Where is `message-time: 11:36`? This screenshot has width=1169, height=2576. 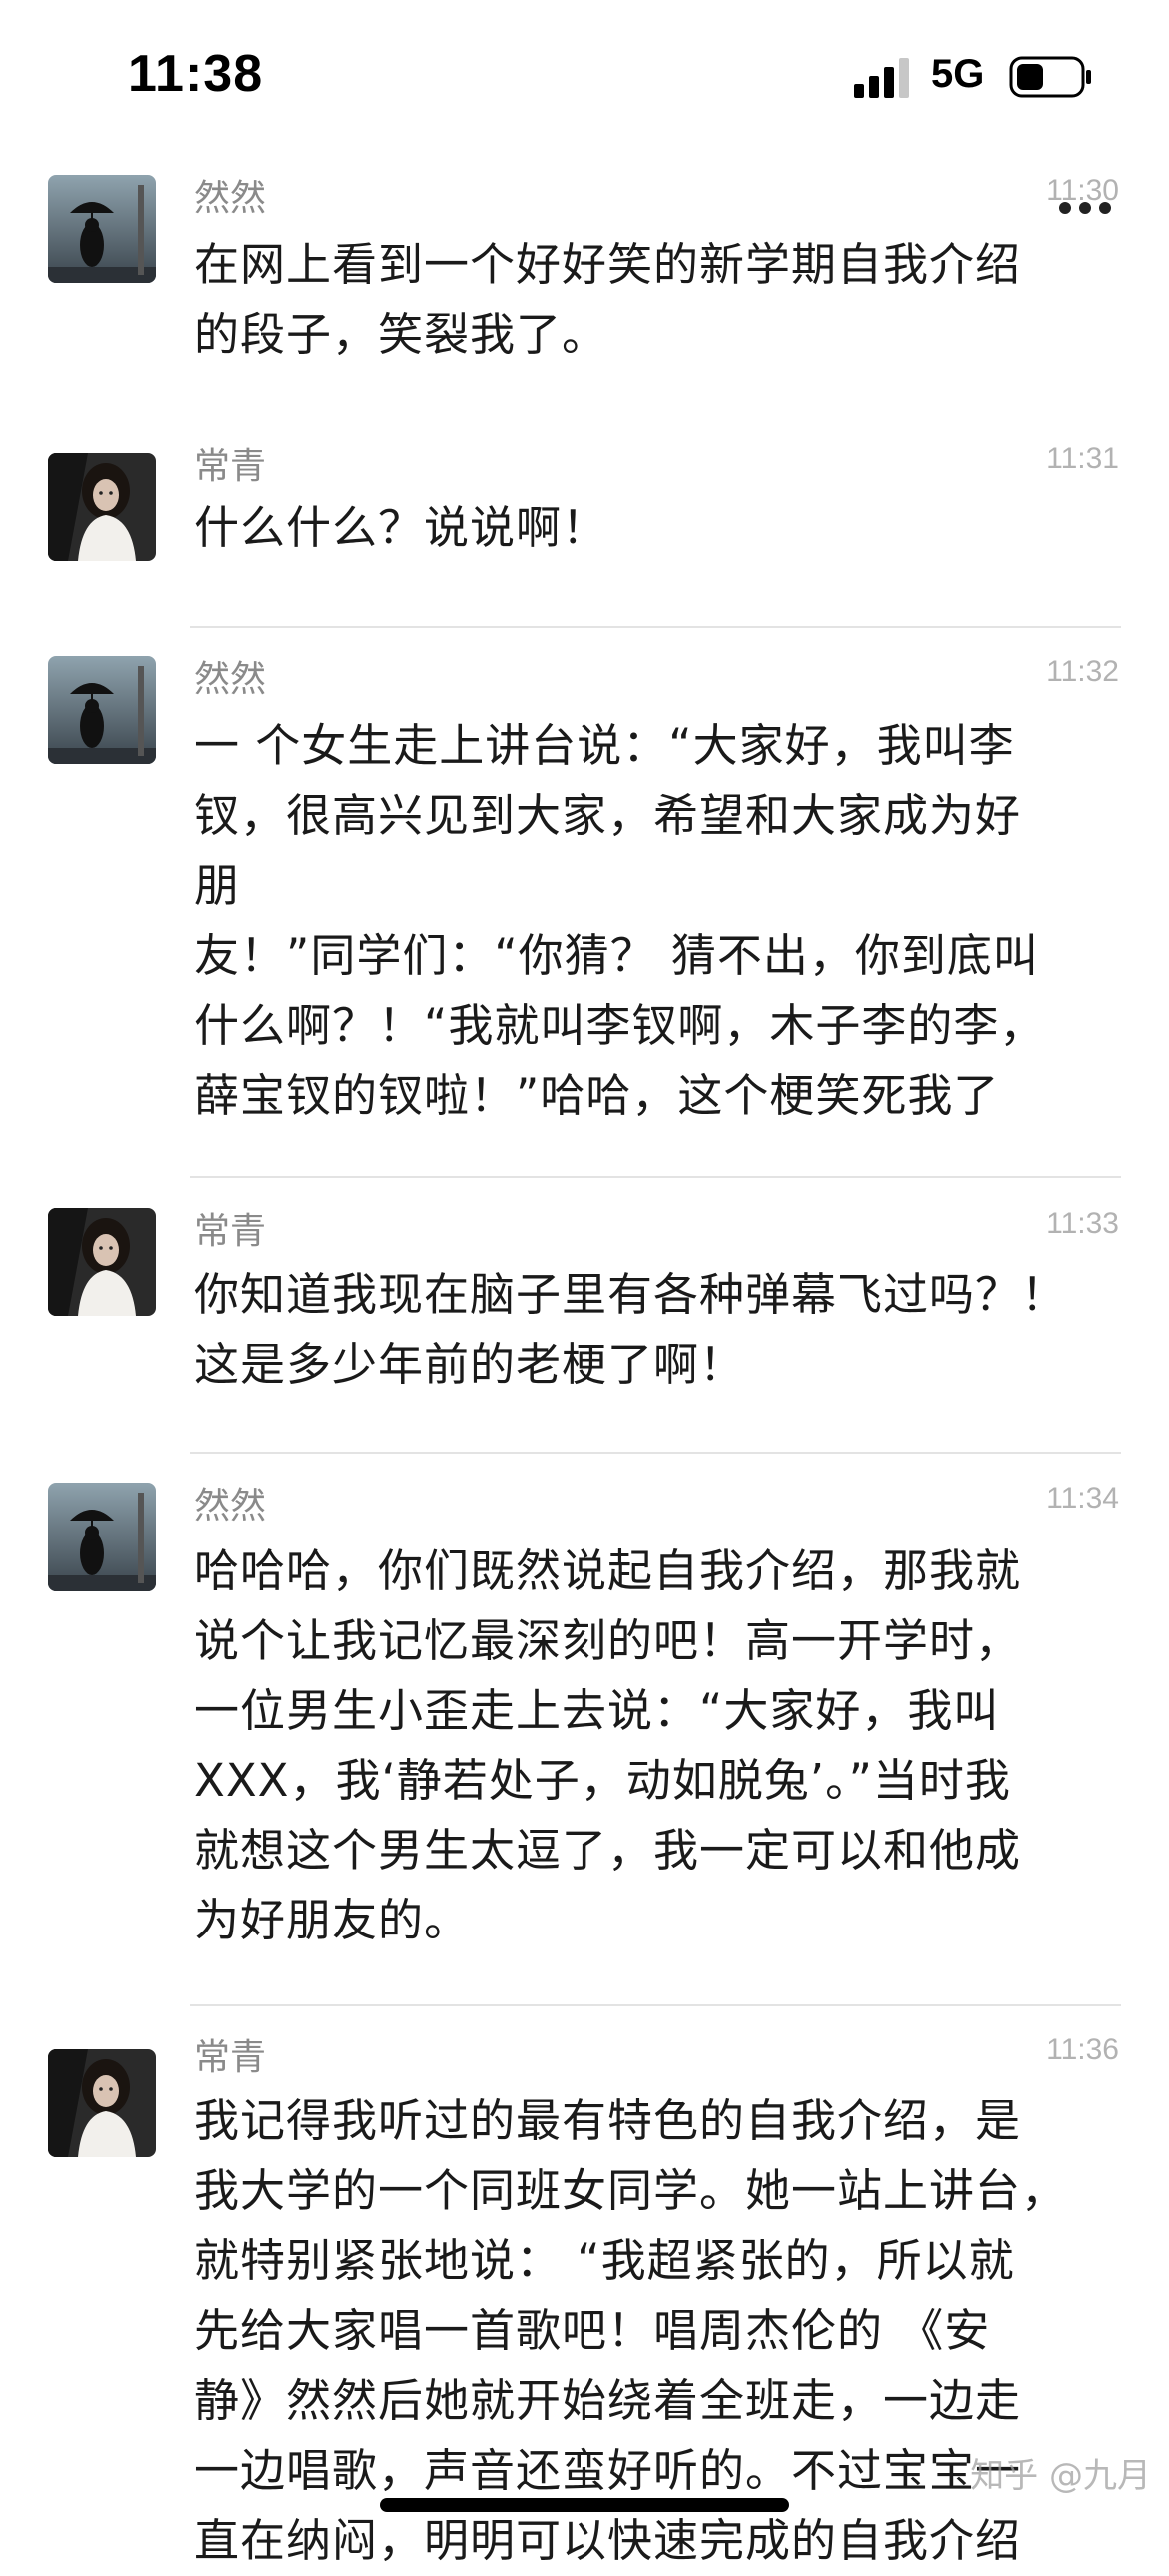 message-time: 11:36 is located at coordinates (1083, 2049).